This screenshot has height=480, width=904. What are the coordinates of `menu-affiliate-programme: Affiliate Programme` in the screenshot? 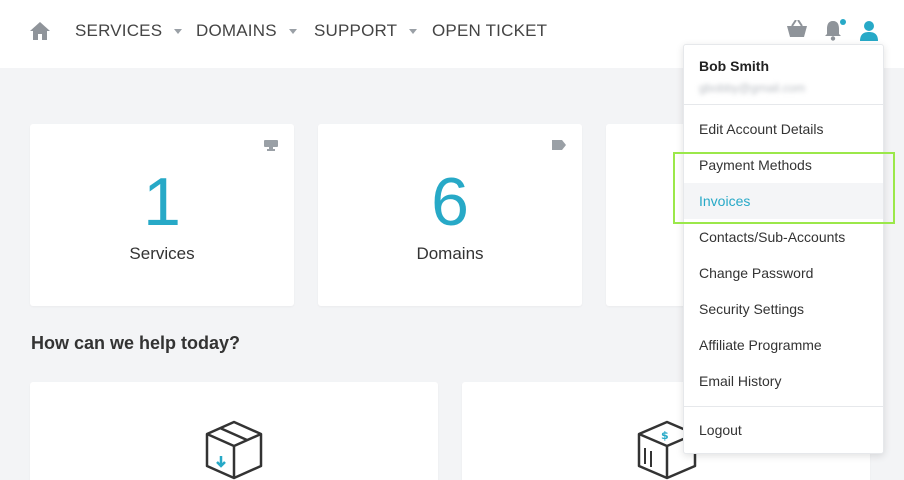 It's located at (783, 345).